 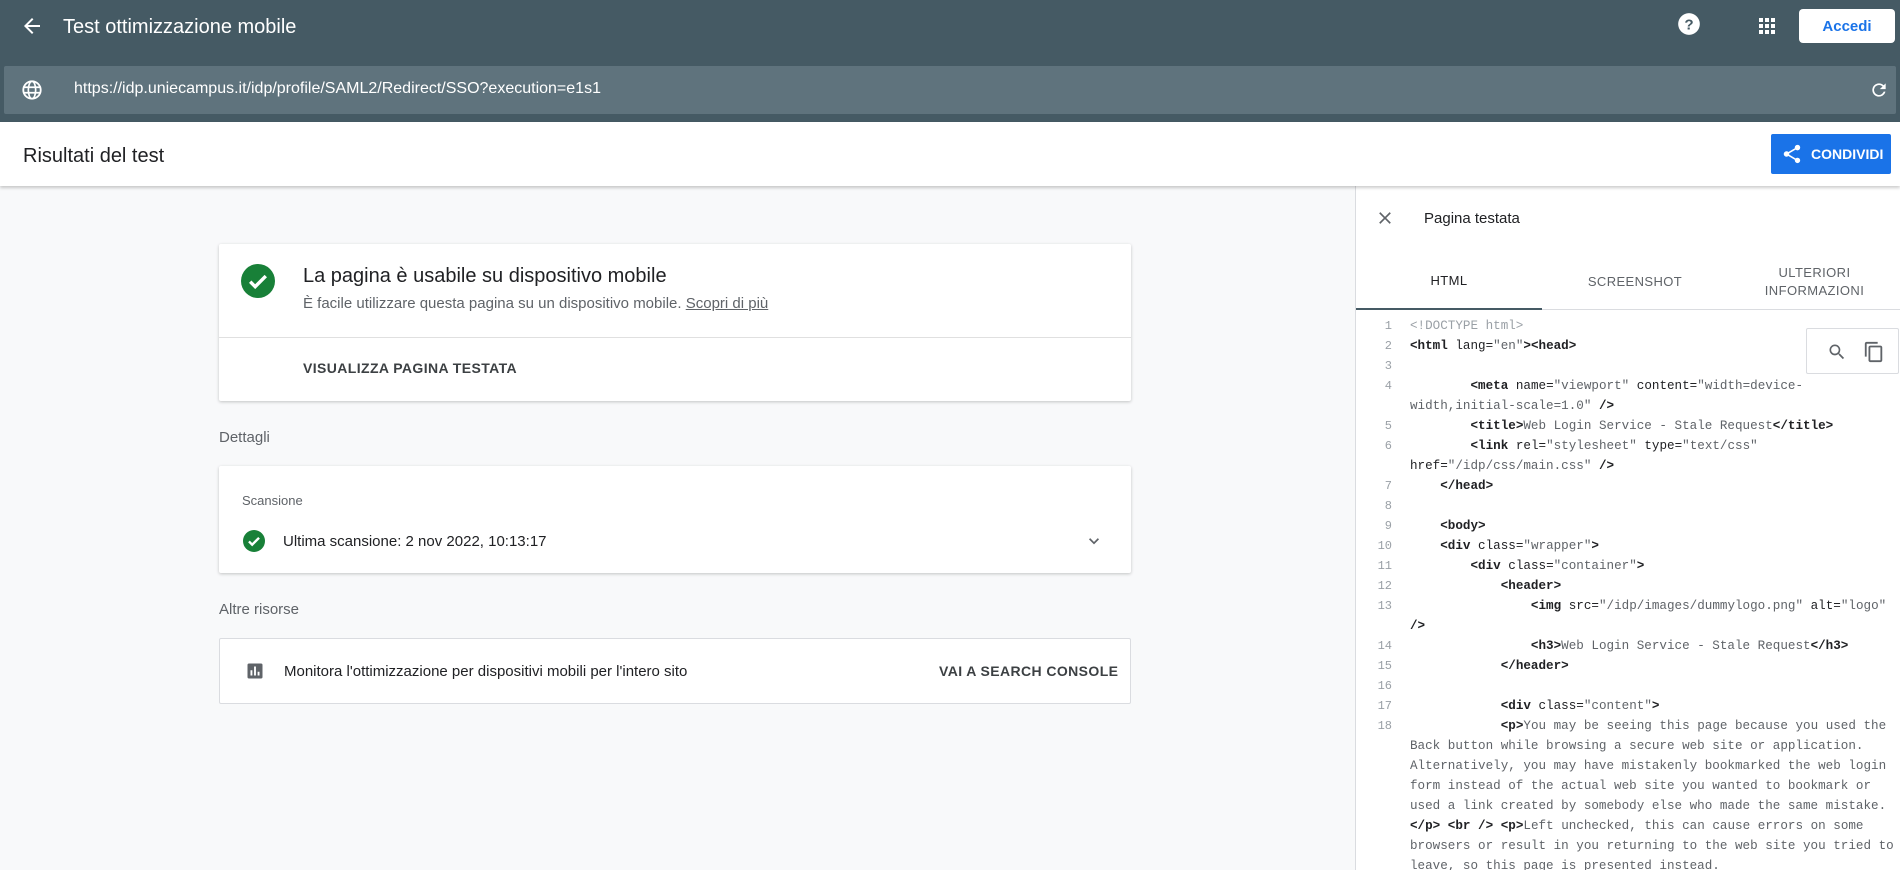 What do you see at coordinates (675, 337) in the screenshot?
I see `divider` at bounding box center [675, 337].